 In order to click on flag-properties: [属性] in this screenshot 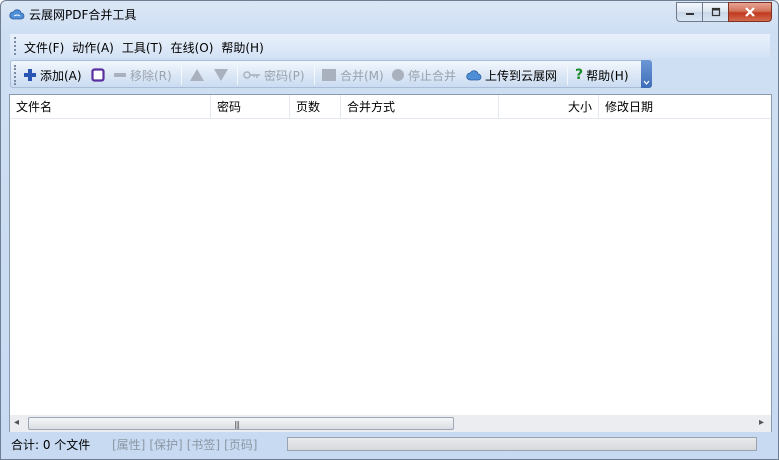, I will do `click(129, 445)`.